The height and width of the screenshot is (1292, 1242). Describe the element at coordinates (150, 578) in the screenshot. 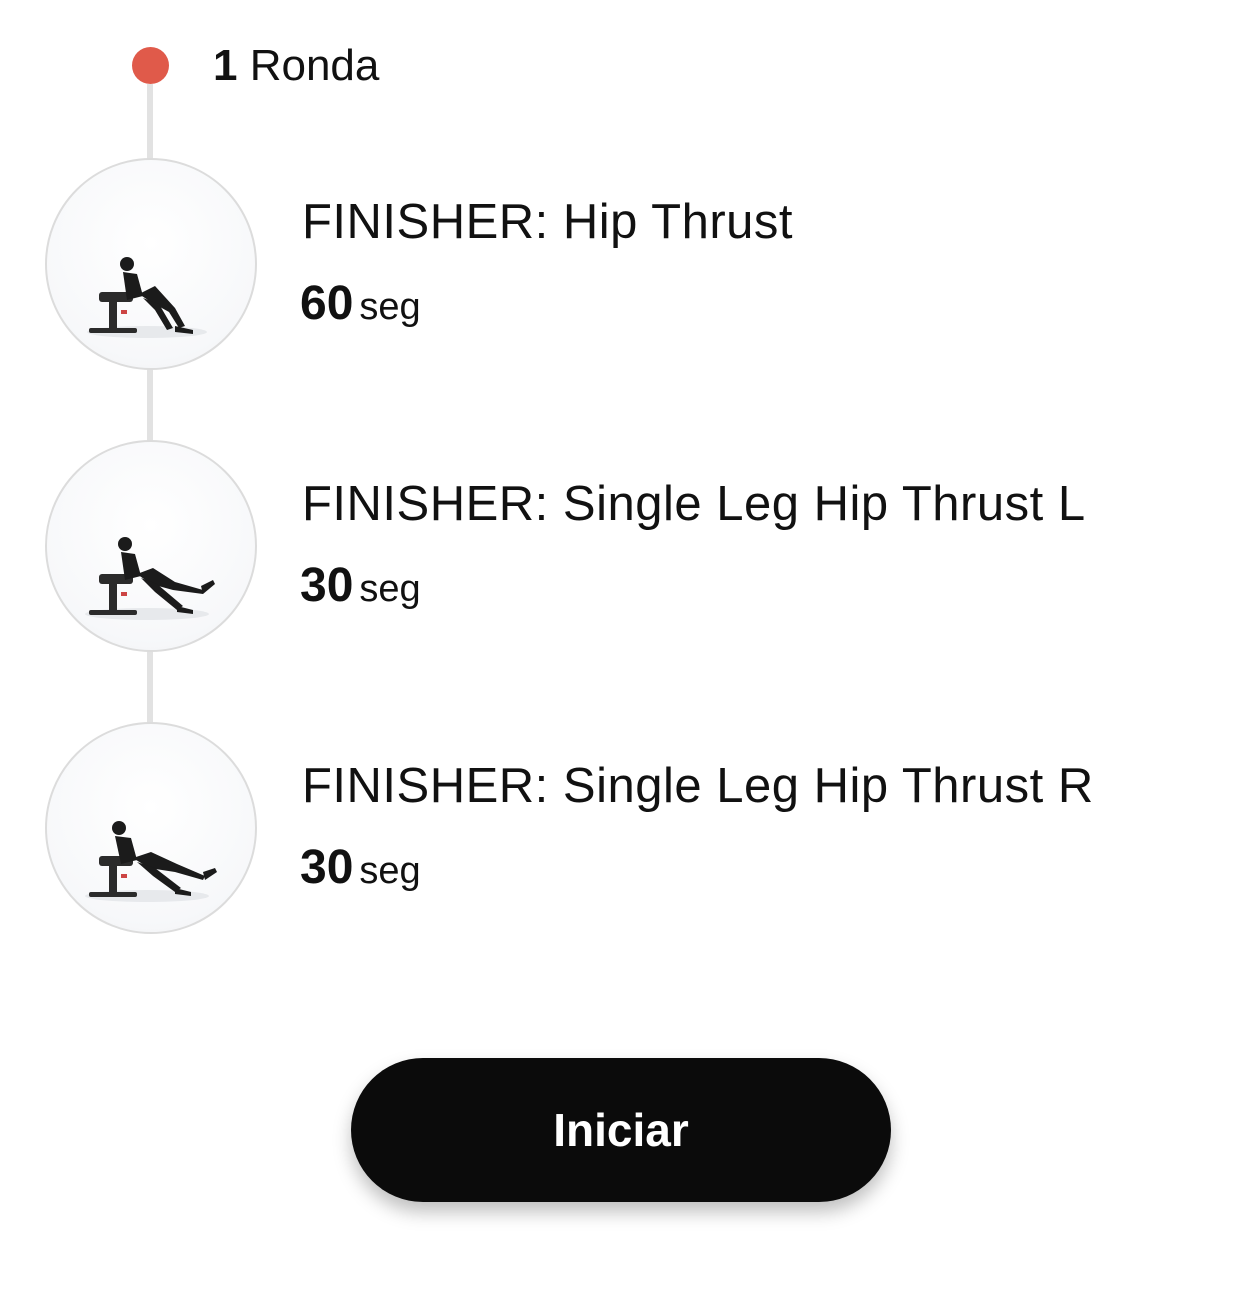

I see `single-leg-hip-thrust-left-figure` at that location.